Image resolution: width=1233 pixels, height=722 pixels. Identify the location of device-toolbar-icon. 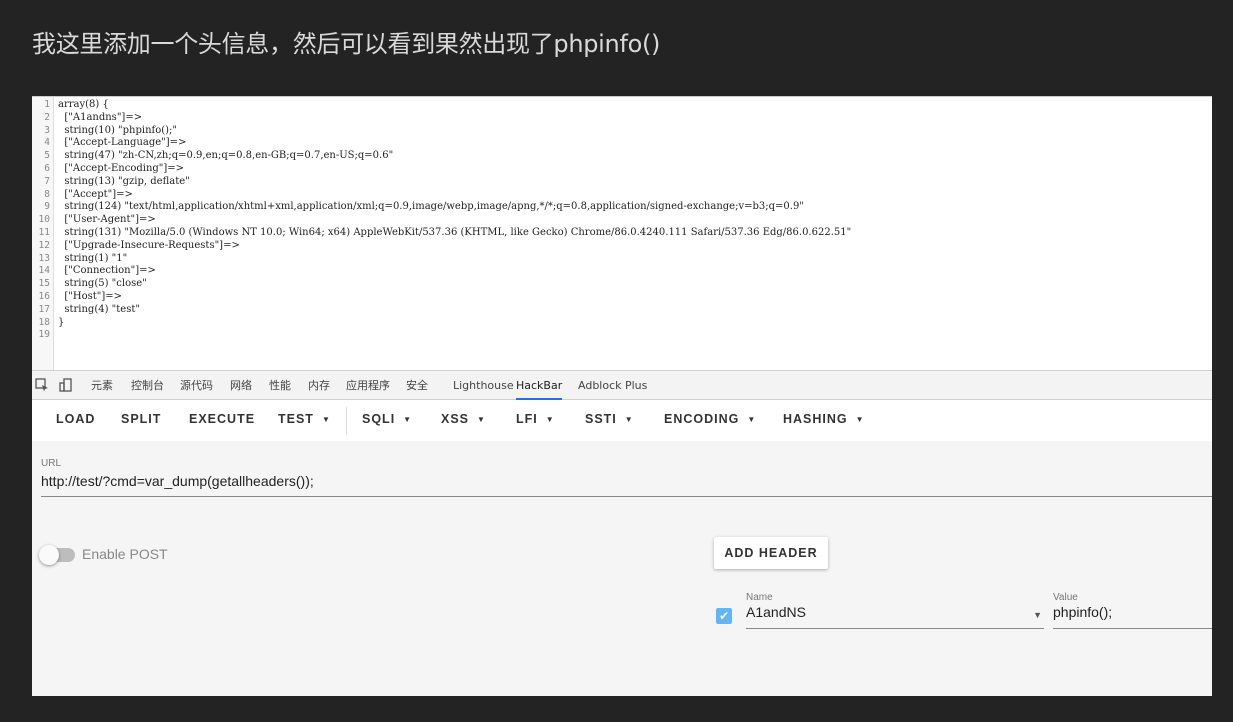
(66, 386).